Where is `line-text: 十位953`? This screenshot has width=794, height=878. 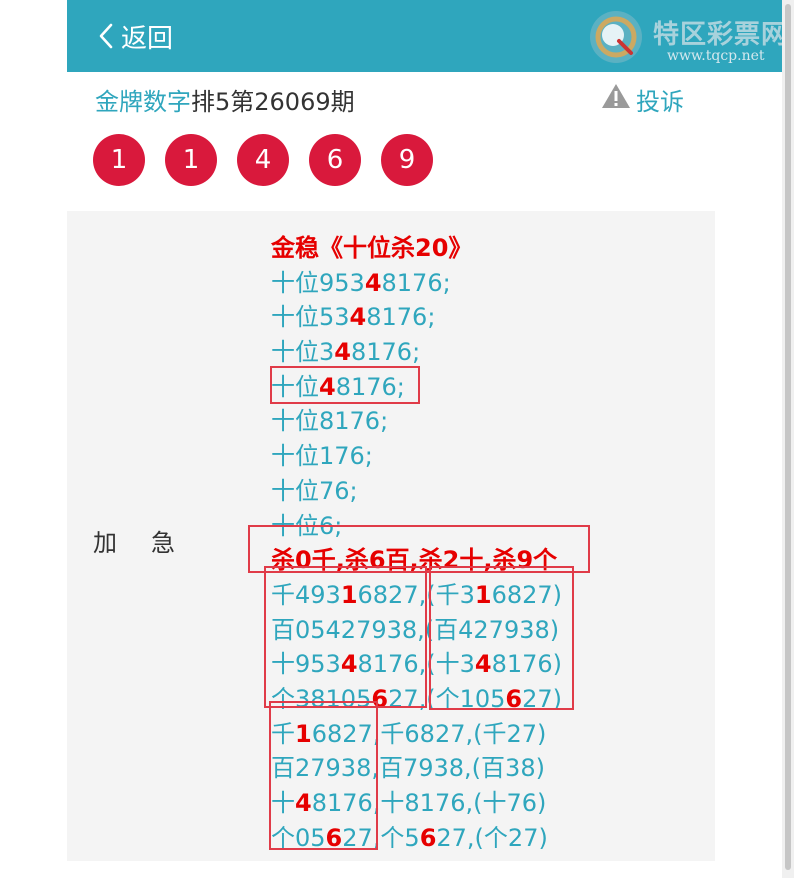
line-text: 十位953 is located at coordinates (318, 282).